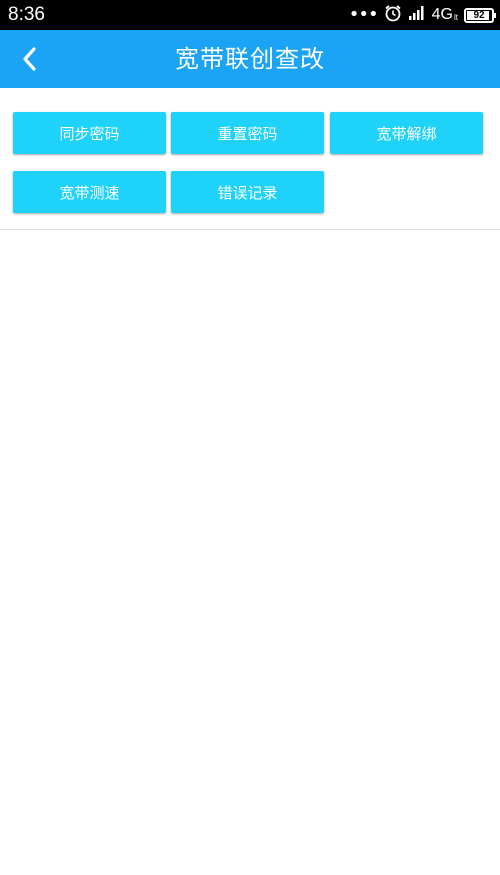 The width and height of the screenshot is (500, 875). I want to click on more-dots-icon: •••, so click(363, 14).